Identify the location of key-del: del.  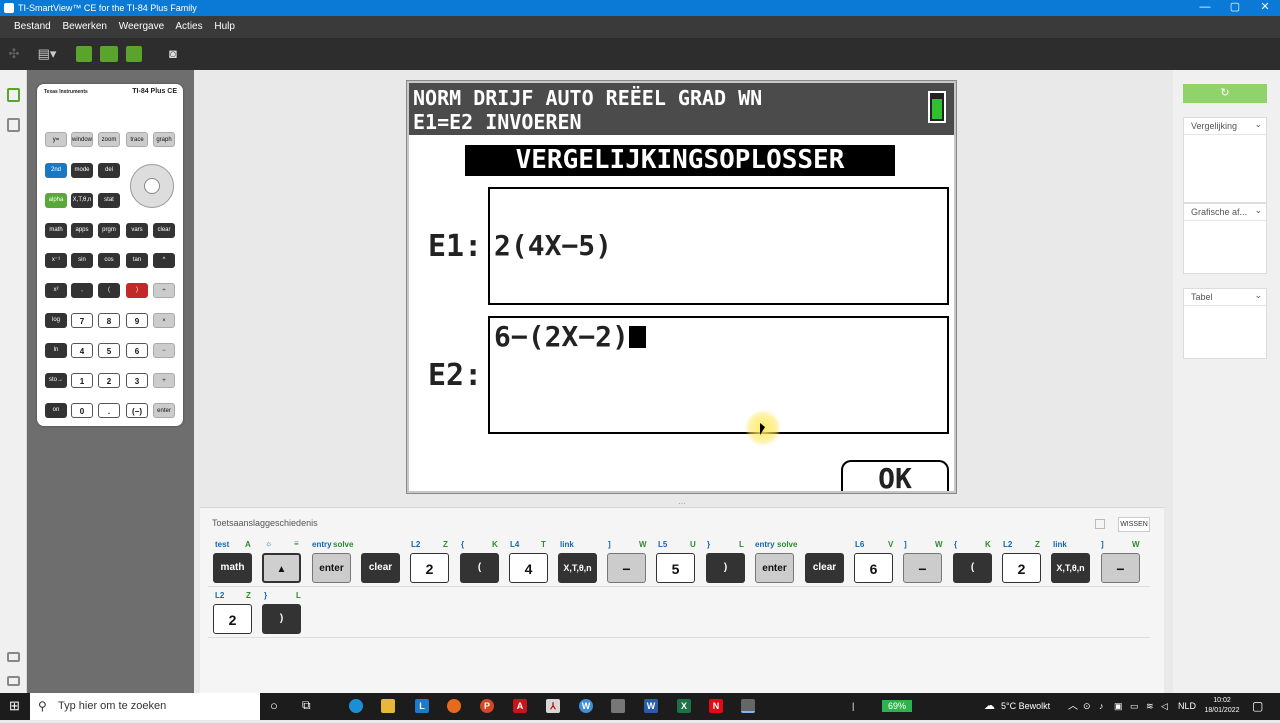
(109, 170).